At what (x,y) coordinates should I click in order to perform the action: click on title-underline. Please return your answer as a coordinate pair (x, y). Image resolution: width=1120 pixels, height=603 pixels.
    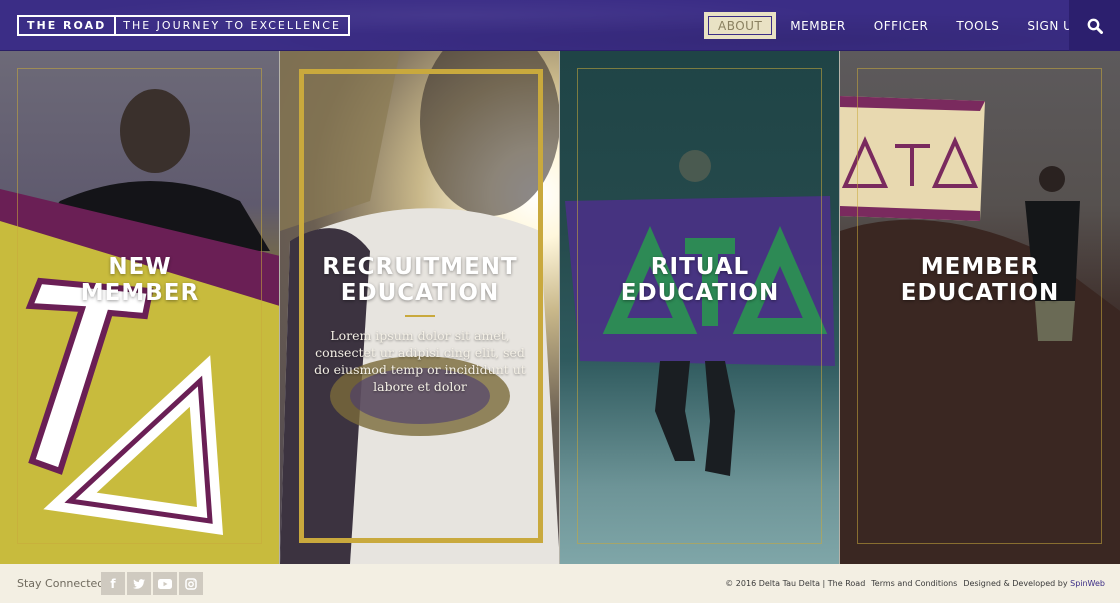
    Looking at the image, I should click on (420, 316).